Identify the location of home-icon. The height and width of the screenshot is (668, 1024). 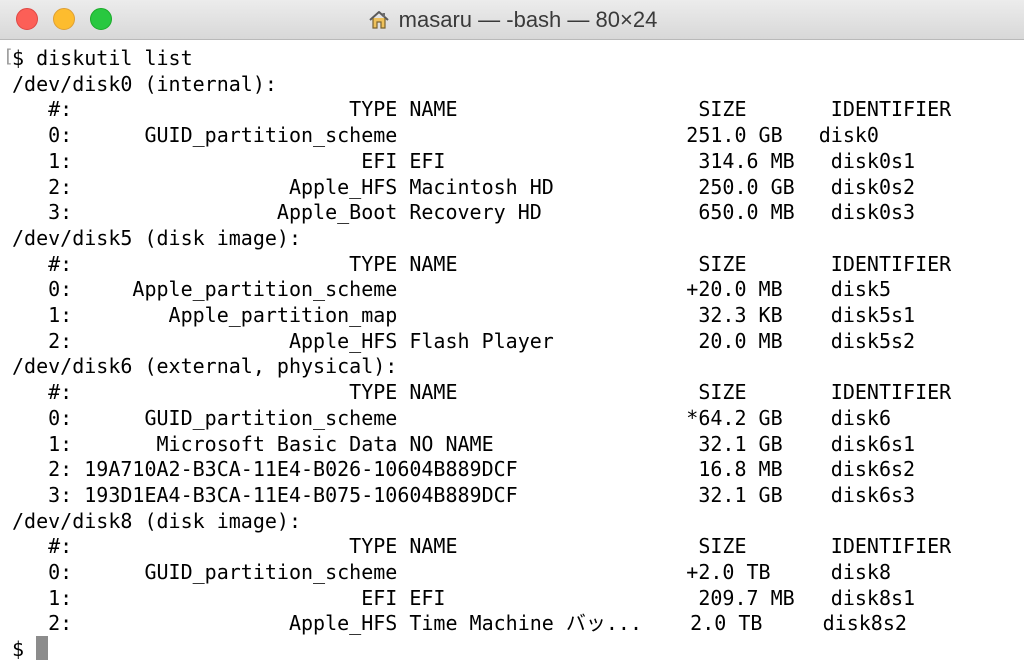
(379, 20).